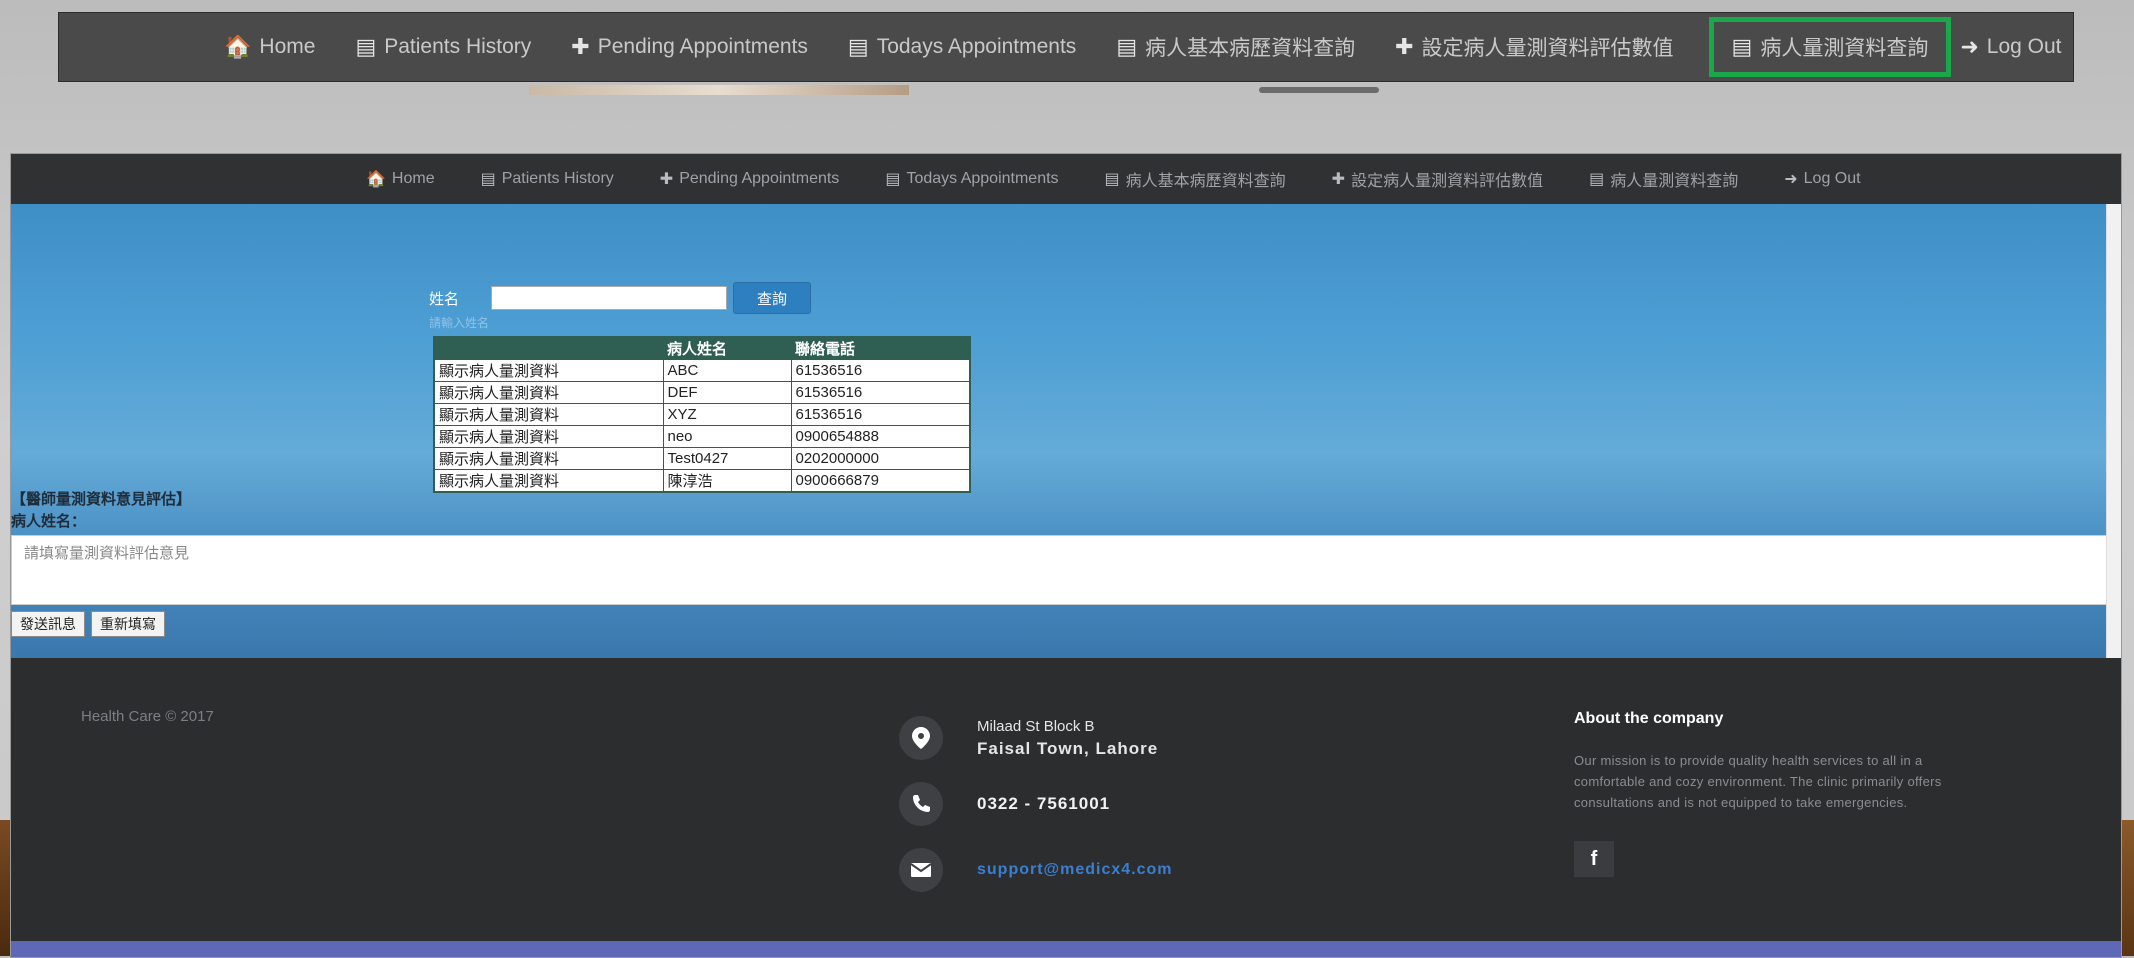  I want to click on search-row: 姓名 查詢, so click(620, 298).